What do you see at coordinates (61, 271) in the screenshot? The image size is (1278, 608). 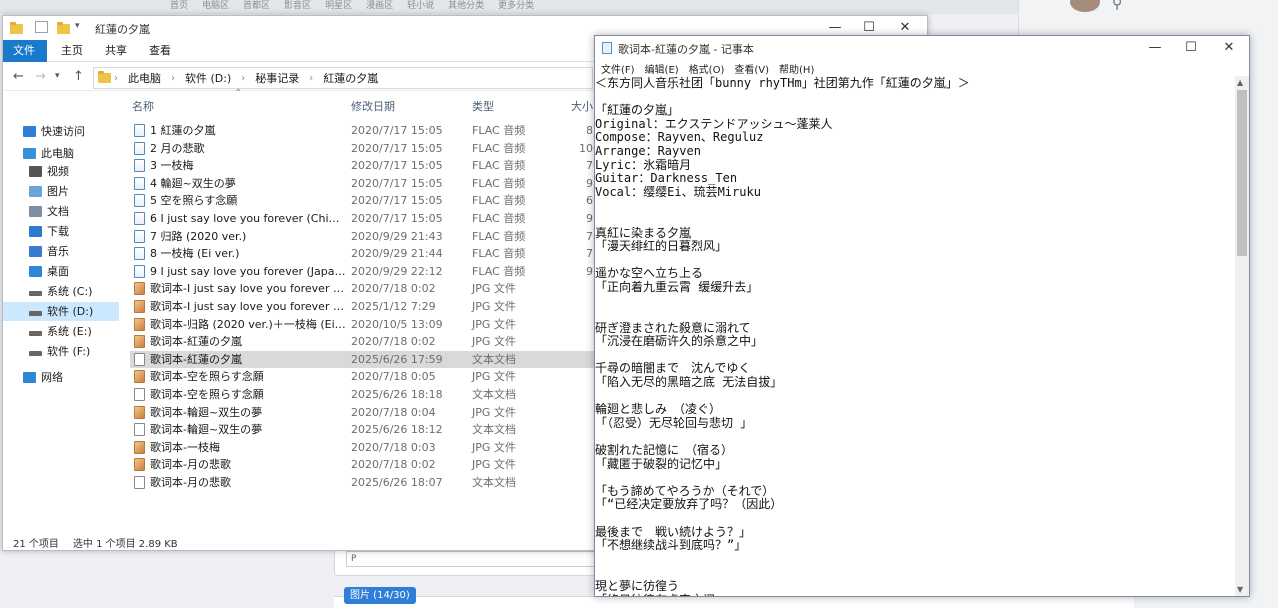 I see `sidebar-item: 桌面` at bounding box center [61, 271].